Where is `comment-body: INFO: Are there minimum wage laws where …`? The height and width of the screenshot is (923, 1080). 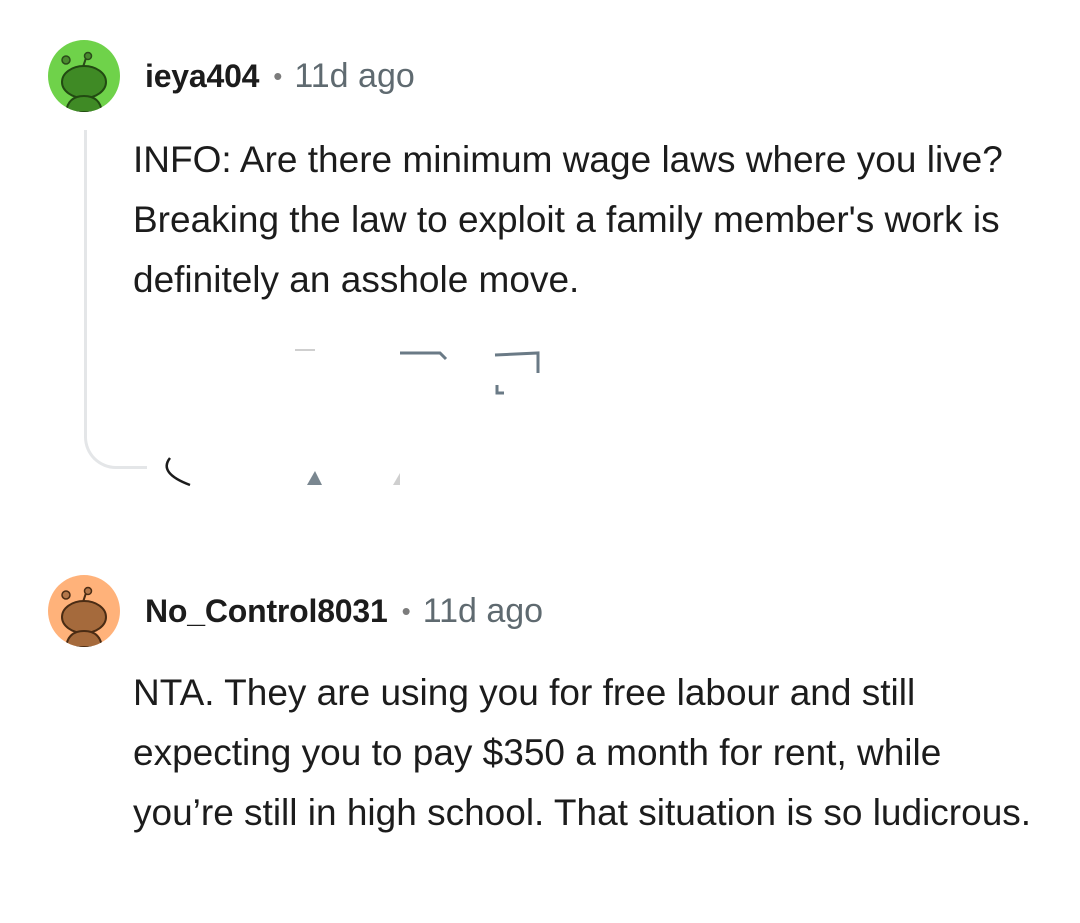 comment-body: INFO: Are there minimum wage laws where … is located at coordinates (568, 219).